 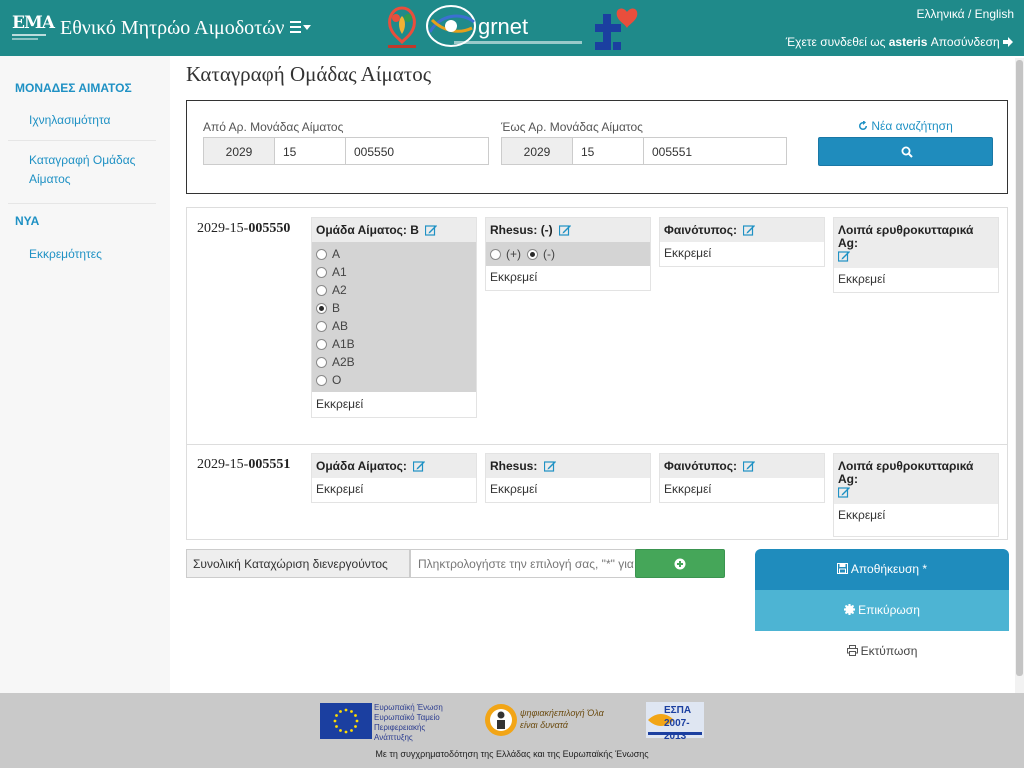 I want to click on sidebar-section-nya: ΝΥΑ, so click(x=27, y=221).